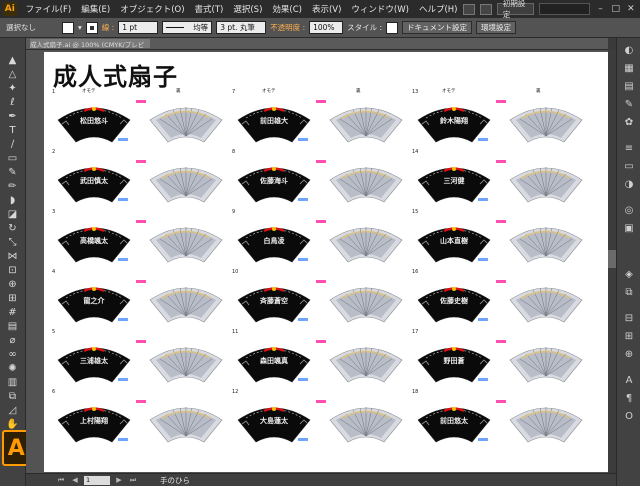 This screenshot has height=486, width=640. I want to click on paragraph-panel-icon: ¶, so click(629, 399).